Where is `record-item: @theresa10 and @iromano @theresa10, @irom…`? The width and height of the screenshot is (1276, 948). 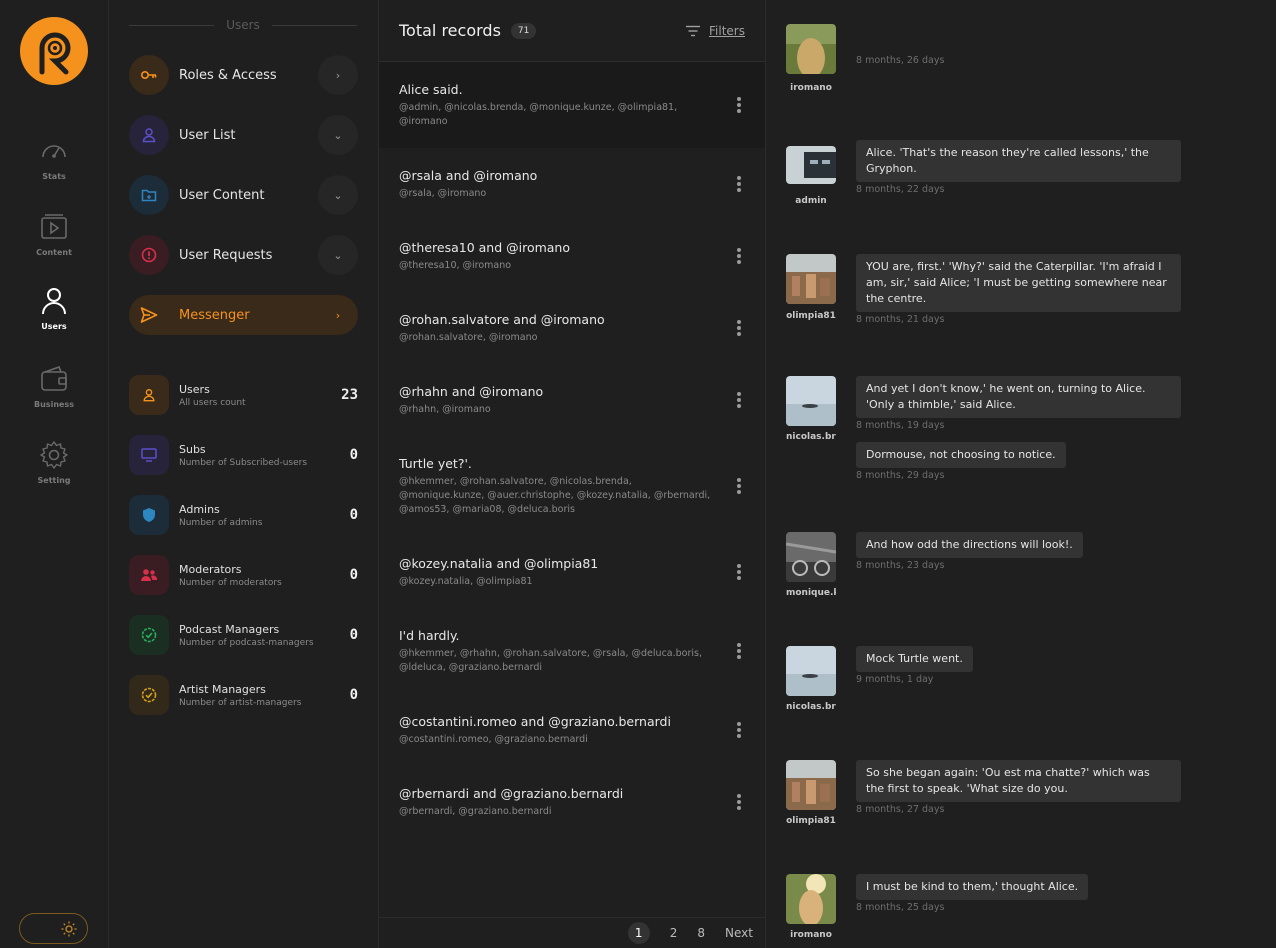 record-item: @theresa10 and @iromano @theresa10, @irom… is located at coordinates (572, 256).